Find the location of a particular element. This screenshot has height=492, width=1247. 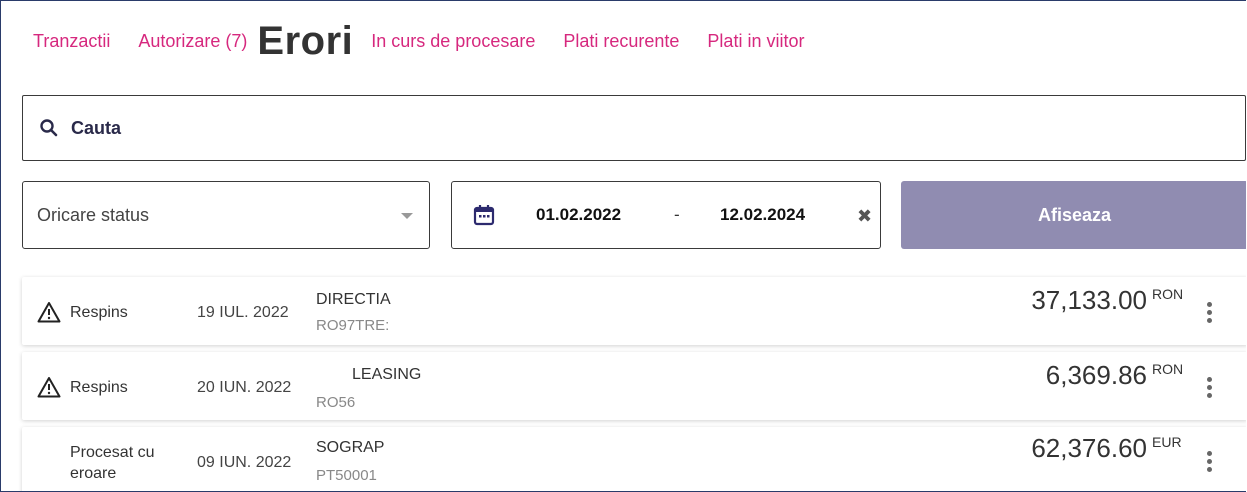

transaction-date: 20 IUN. 2022 is located at coordinates (244, 387).